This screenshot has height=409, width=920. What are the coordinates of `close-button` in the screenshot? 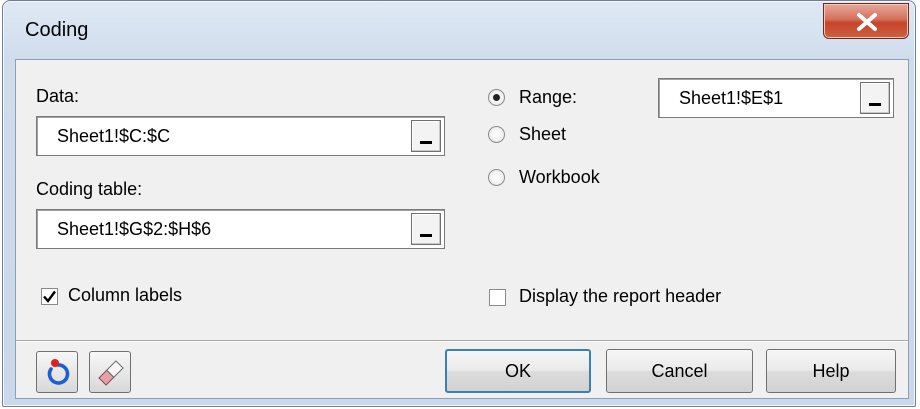 It's located at (866, 21).